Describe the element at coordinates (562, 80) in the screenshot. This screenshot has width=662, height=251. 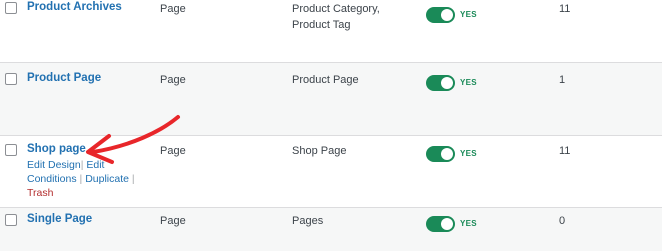
I see `count-cell: 1` at that location.